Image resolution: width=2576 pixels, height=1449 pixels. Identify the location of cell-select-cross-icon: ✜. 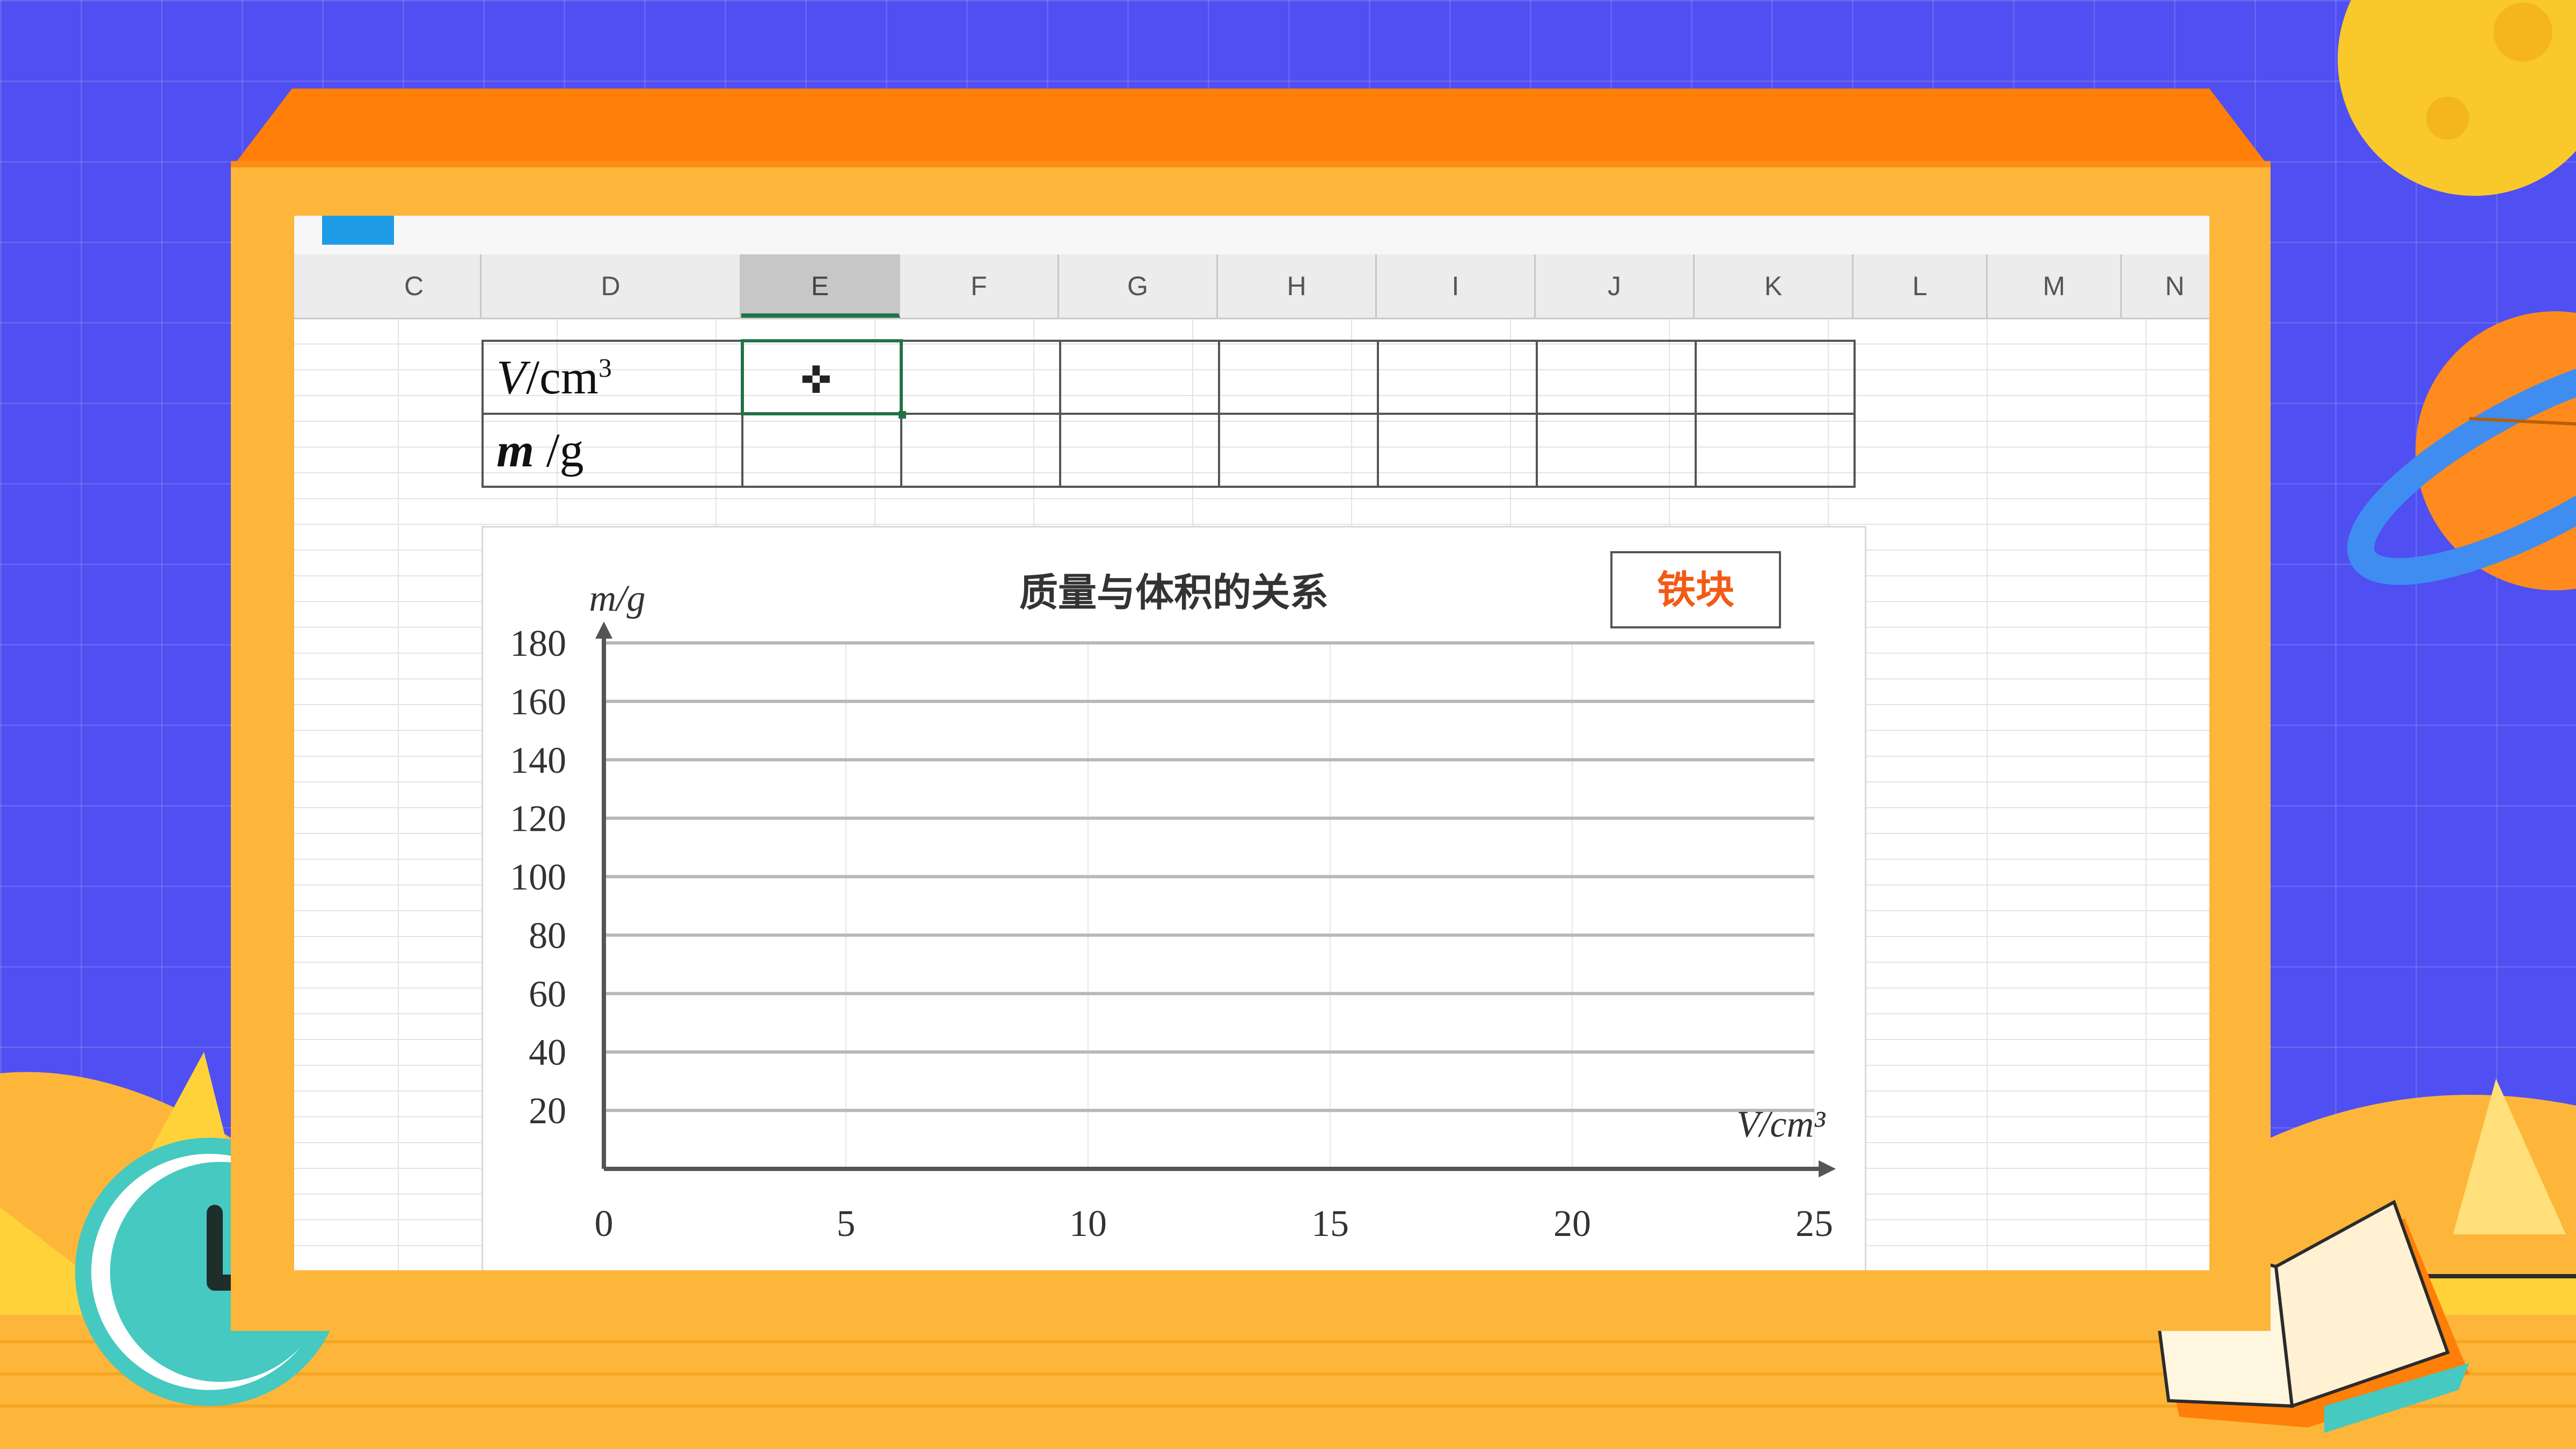
(816, 380).